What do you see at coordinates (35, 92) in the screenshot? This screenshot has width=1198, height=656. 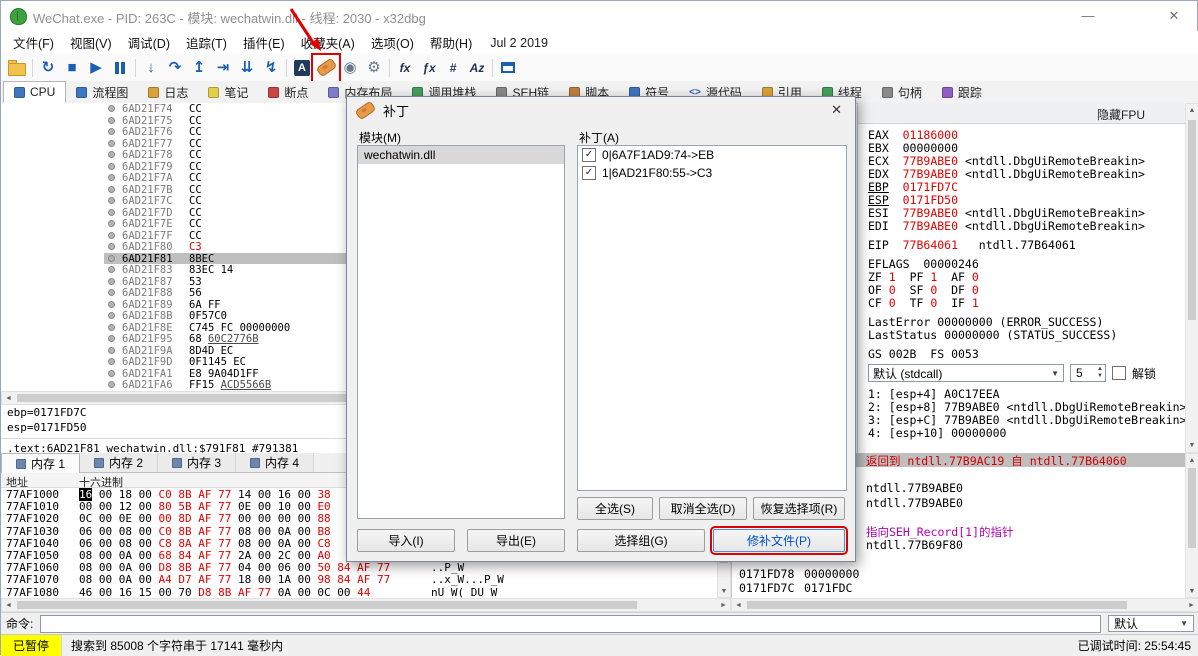 I see `tab-cpu: CPU` at bounding box center [35, 92].